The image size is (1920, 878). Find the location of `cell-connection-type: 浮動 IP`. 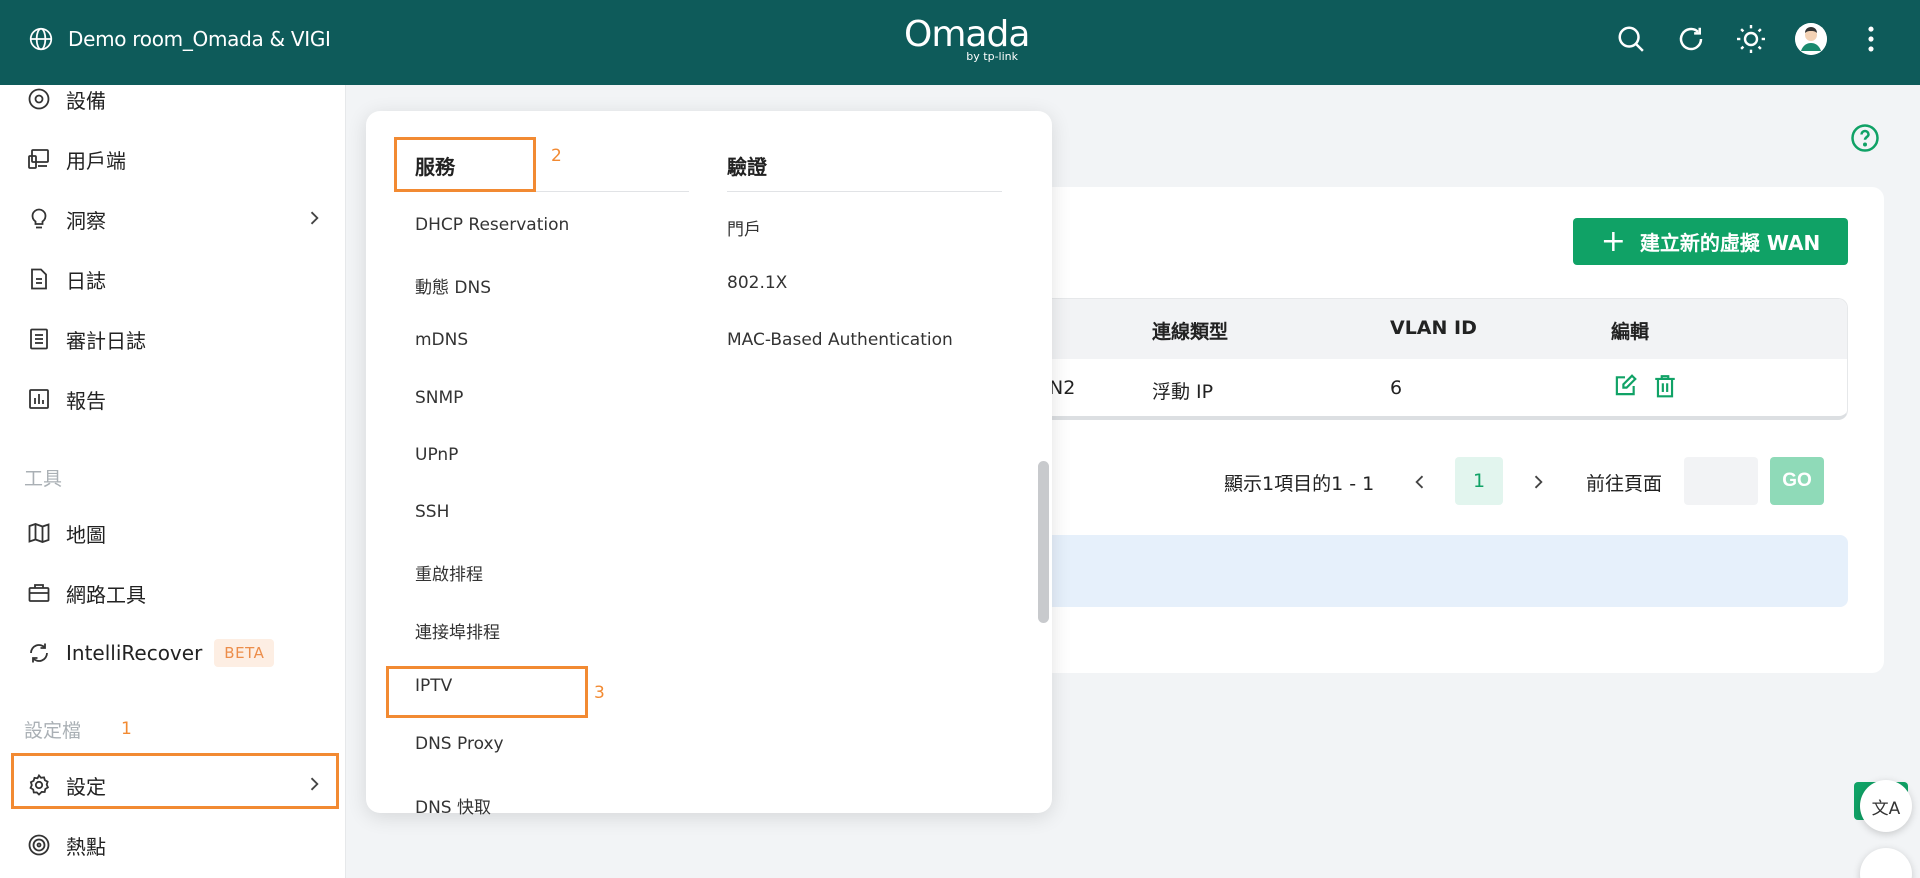

cell-connection-type: 浮動 IP is located at coordinates (1183, 392).